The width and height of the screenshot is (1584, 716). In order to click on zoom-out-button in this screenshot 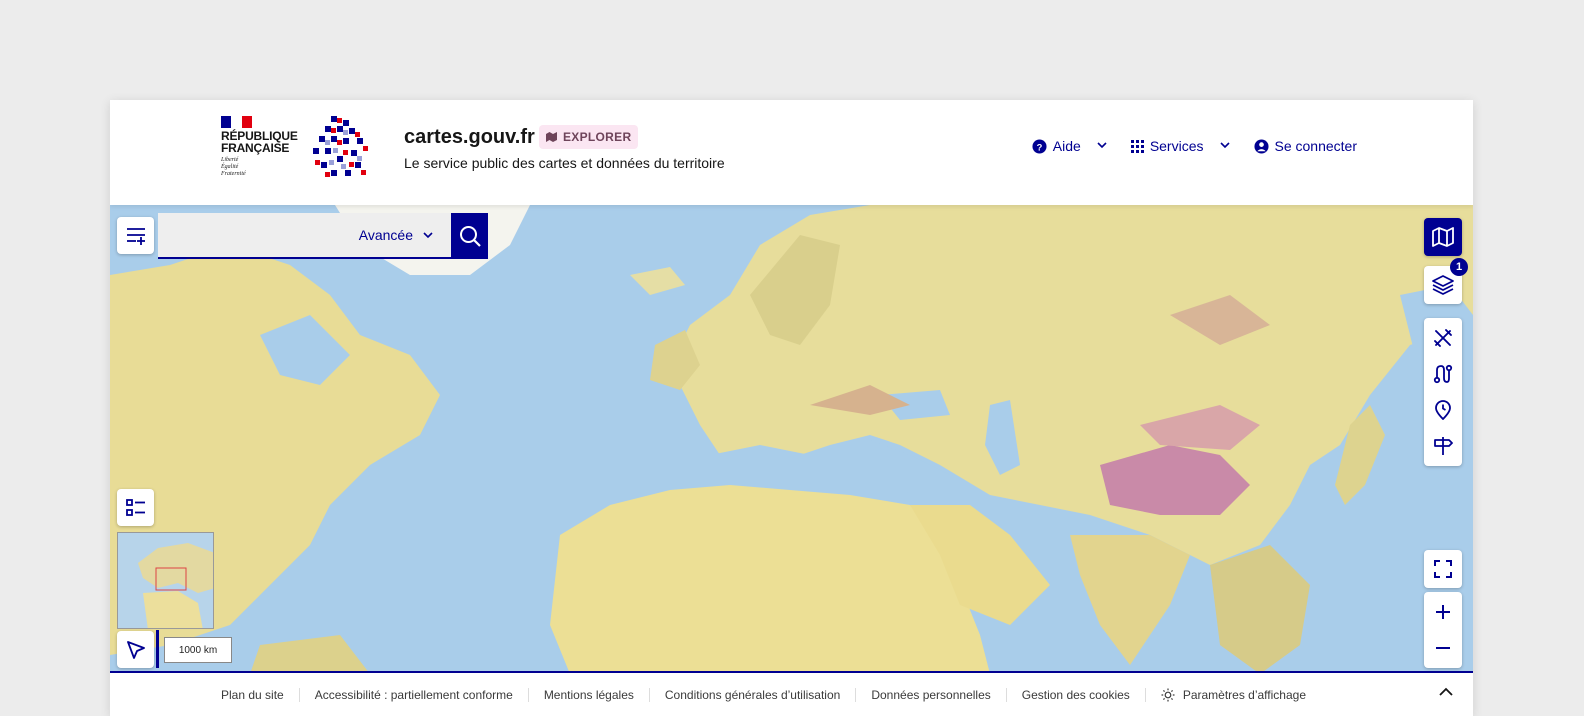, I will do `click(1443, 648)`.